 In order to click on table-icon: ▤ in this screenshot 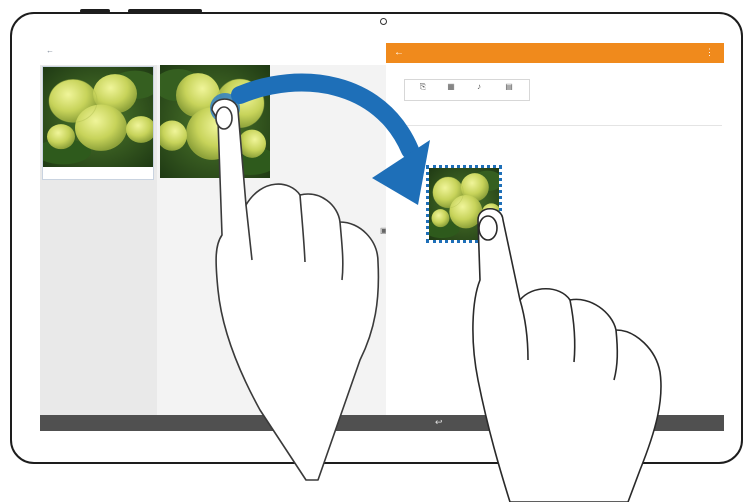, I will do `click(509, 86)`.